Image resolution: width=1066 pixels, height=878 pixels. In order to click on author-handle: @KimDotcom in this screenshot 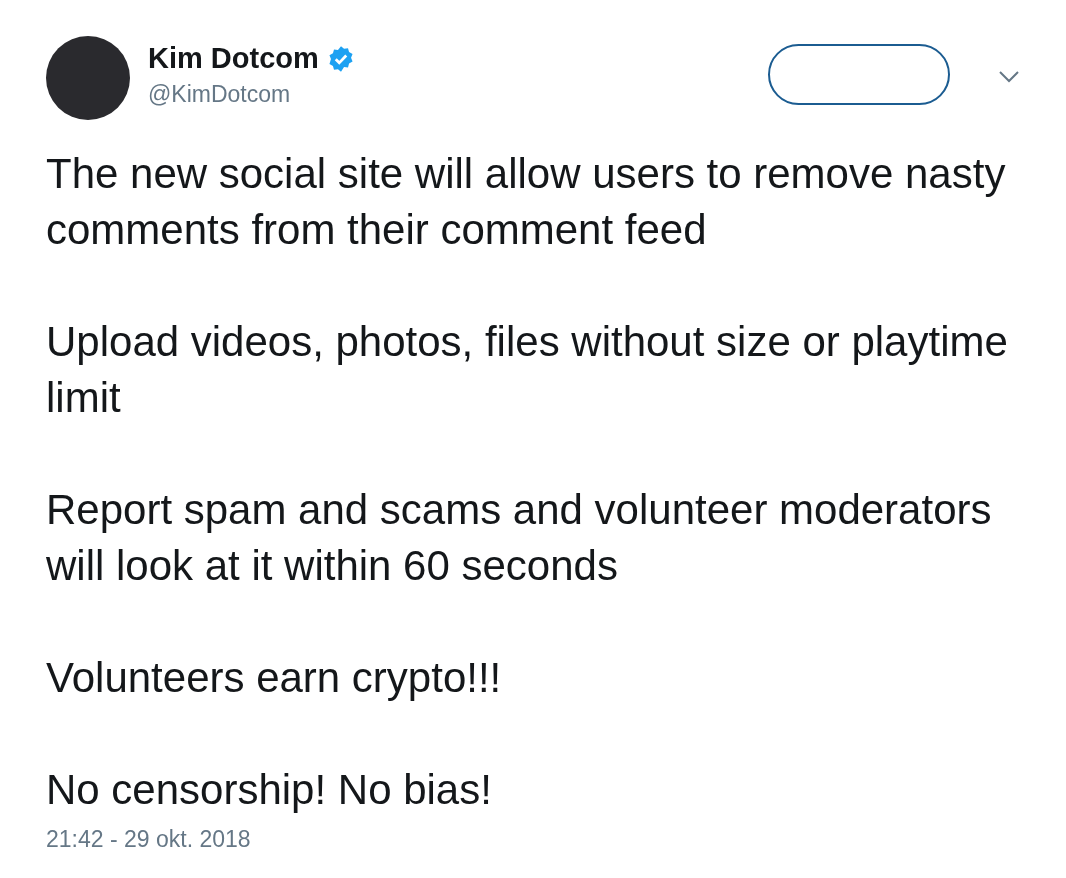, I will do `click(251, 94)`.